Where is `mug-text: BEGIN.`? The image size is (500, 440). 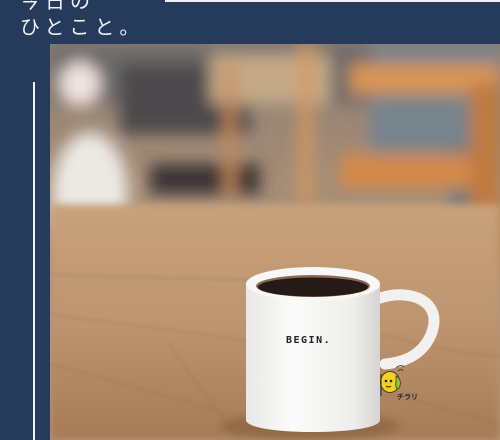 mug-text: BEGIN. is located at coordinates (309, 340).